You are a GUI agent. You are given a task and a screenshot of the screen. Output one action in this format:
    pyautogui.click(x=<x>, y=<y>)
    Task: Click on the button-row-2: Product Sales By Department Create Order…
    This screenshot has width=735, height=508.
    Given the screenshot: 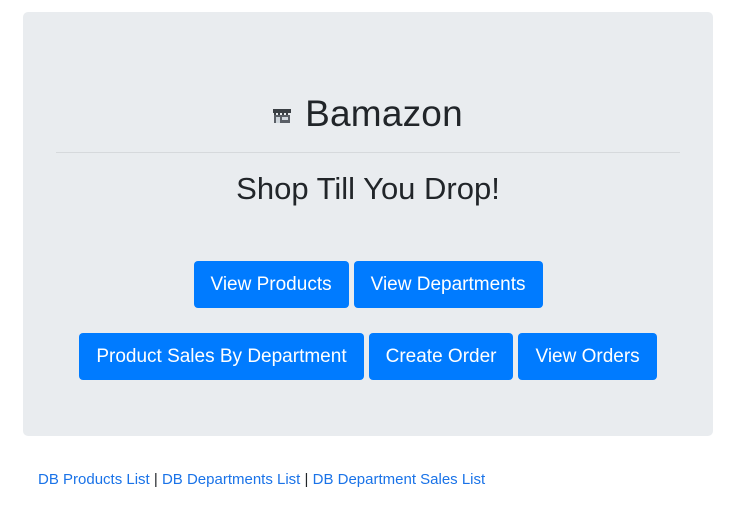 What is the action you would take?
    pyautogui.click(x=368, y=356)
    